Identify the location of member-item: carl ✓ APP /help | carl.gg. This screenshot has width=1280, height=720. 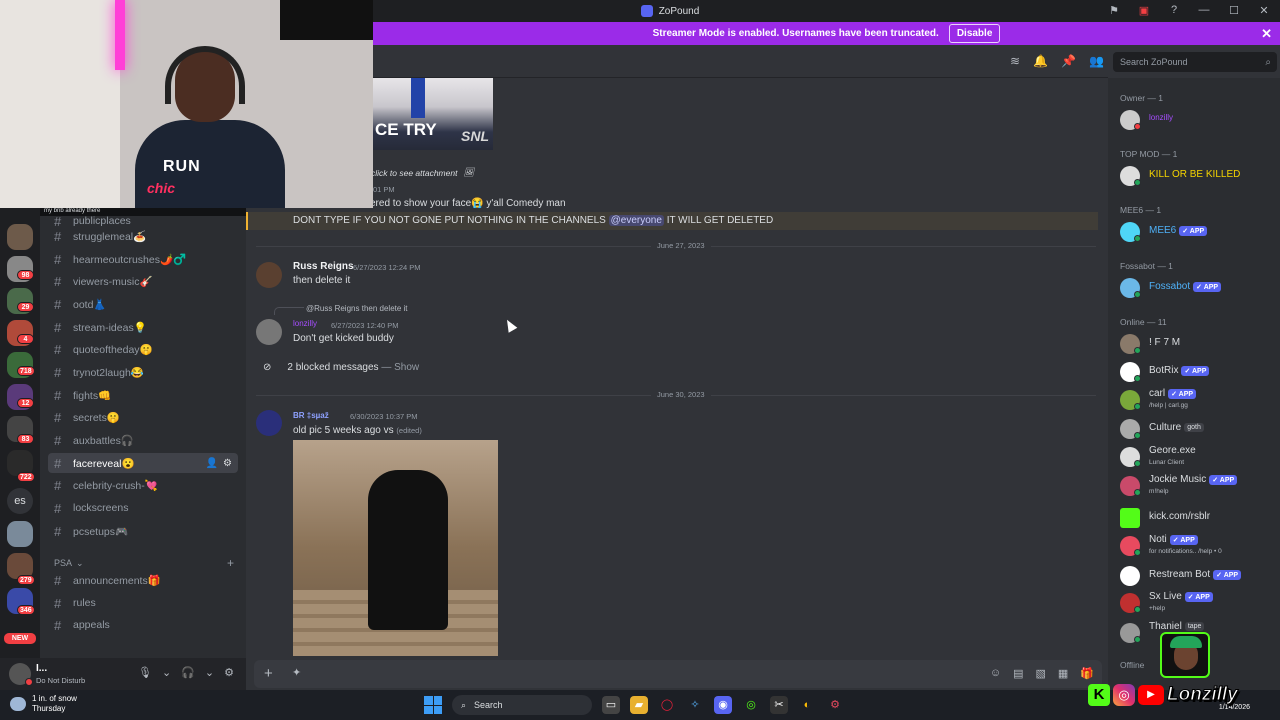
(1199, 401).